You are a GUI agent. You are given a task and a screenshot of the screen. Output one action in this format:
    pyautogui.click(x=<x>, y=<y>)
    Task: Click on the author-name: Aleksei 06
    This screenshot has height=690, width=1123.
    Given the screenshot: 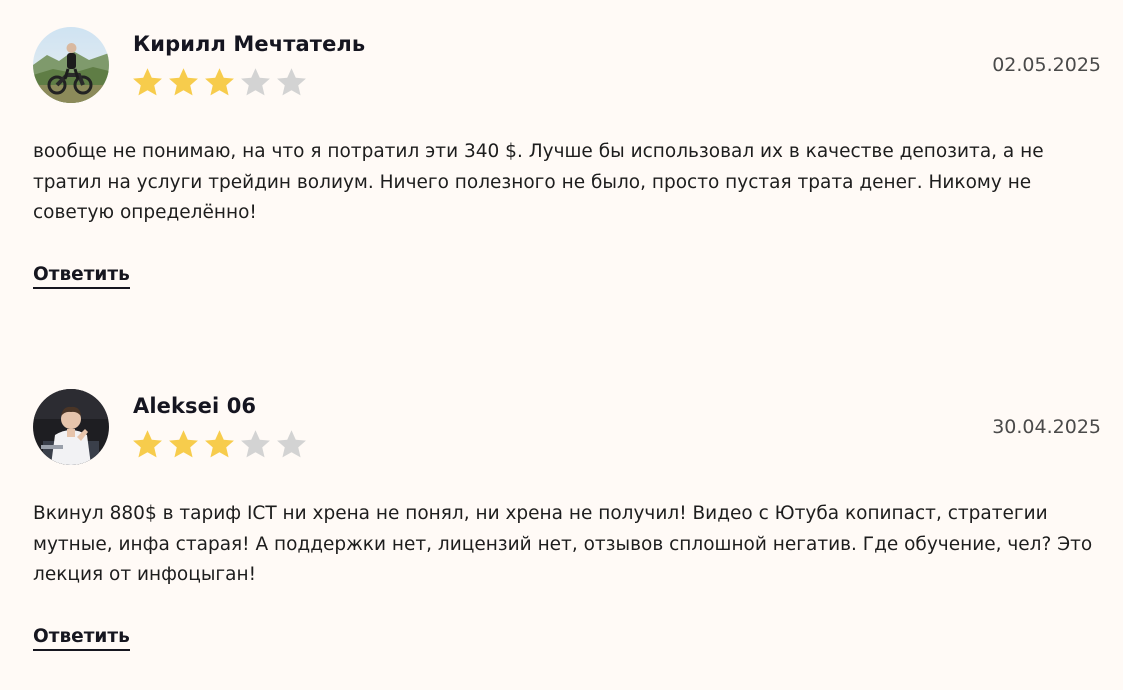 What is the action you would take?
    pyautogui.click(x=195, y=406)
    